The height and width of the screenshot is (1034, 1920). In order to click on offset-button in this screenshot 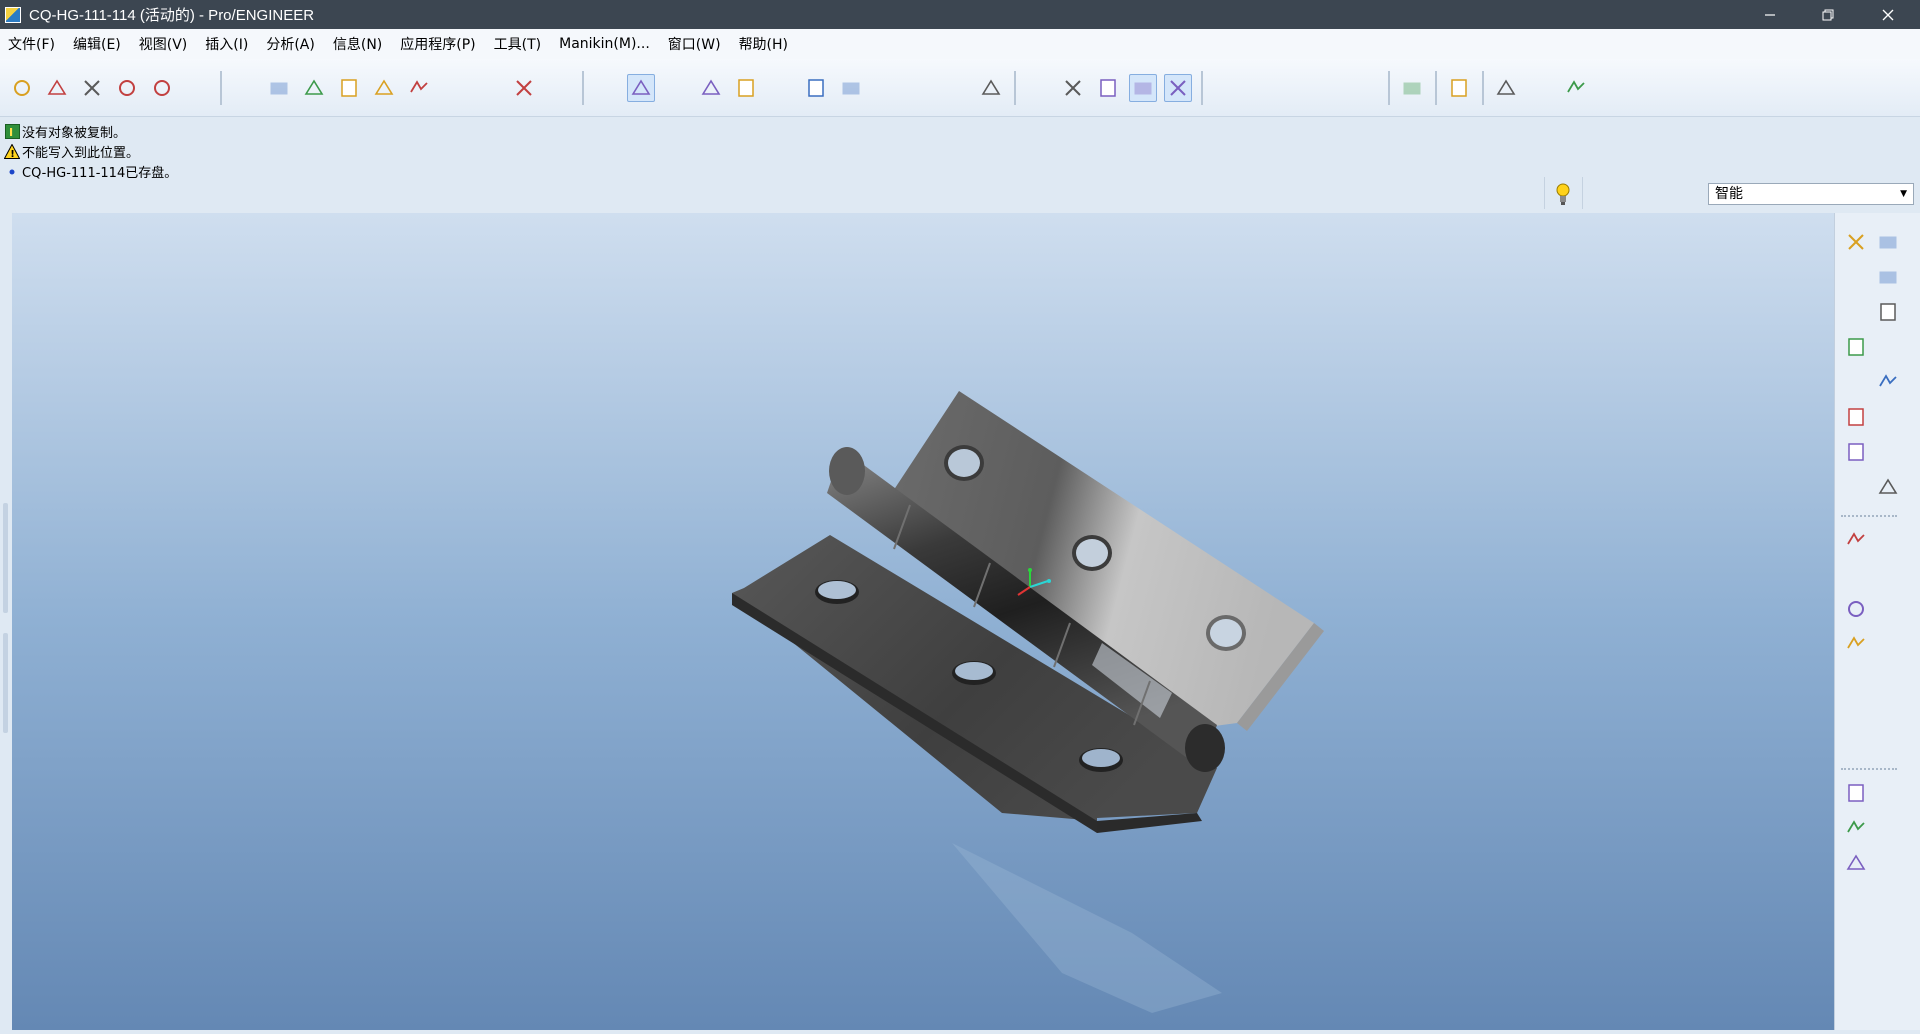, I will do `click(1856, 417)`.